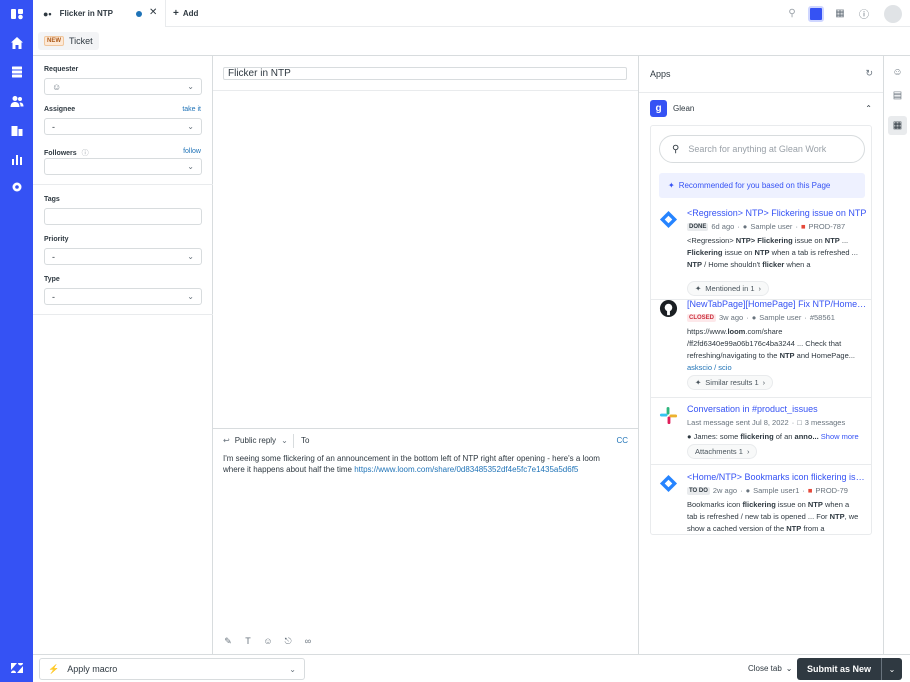 This screenshot has width=910, height=682. I want to click on admin-gear-icon, so click(16, 187).